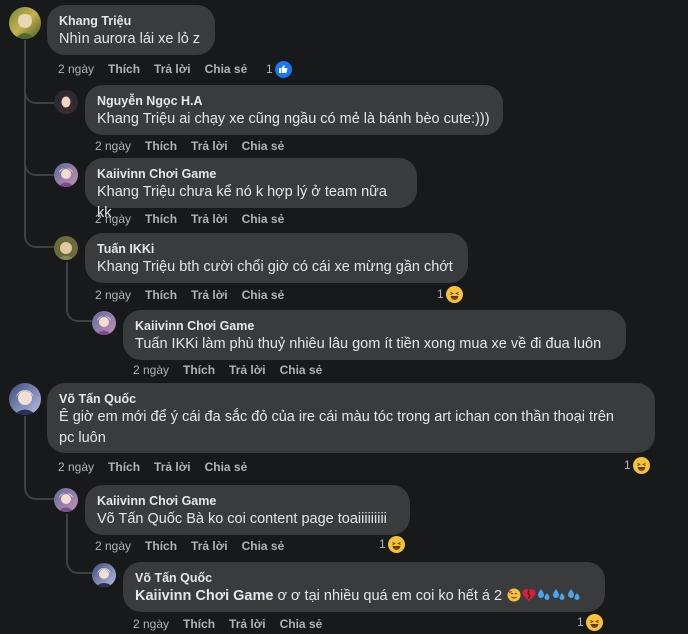 This screenshot has height=634, width=688. I want to click on comment-bubble: Khang Triệu Nhìn aurora lái xe lỏ z, so click(131, 30).